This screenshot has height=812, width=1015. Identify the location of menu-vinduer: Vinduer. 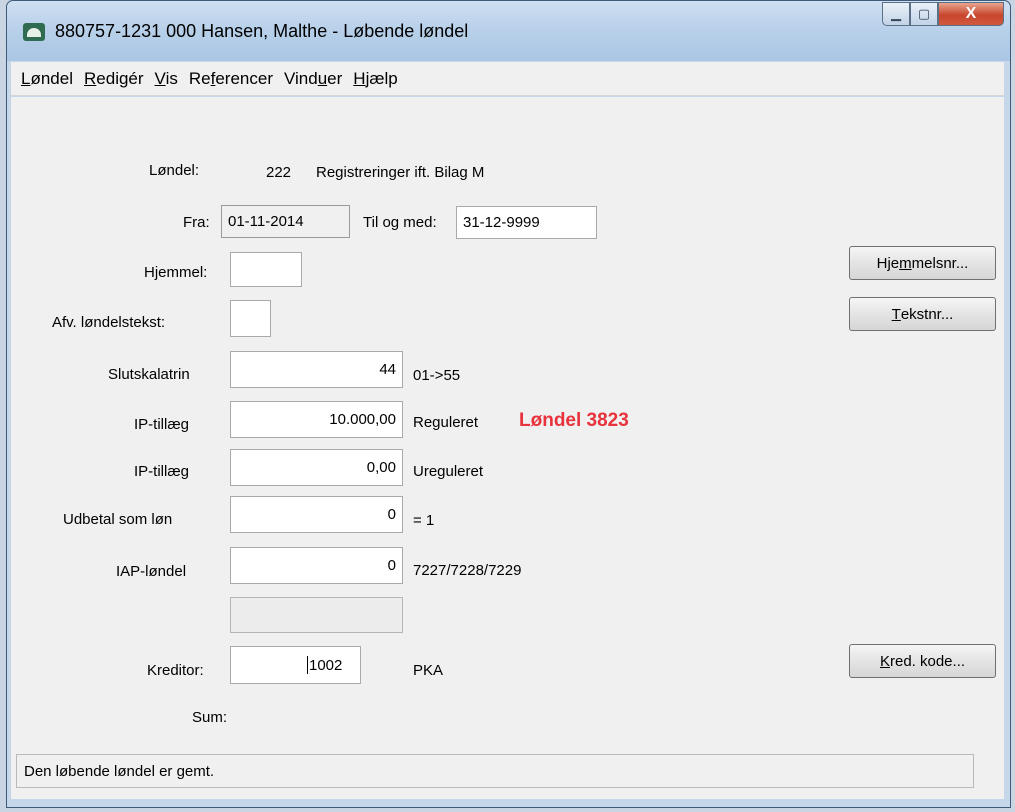
(313, 79).